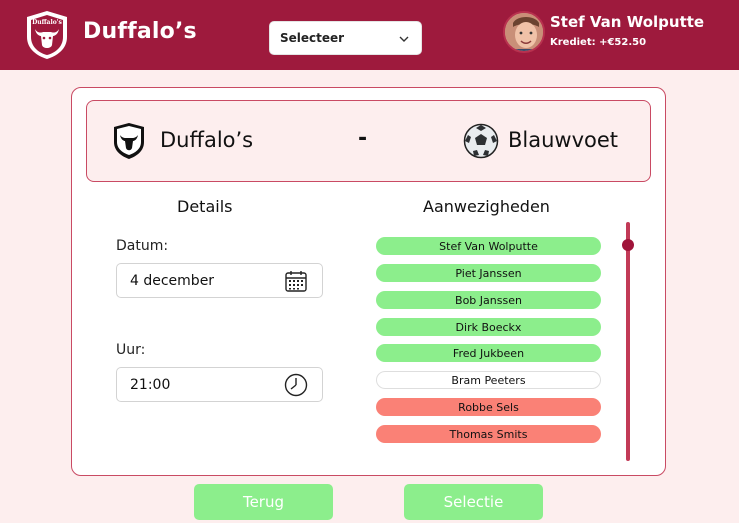 The width and height of the screenshot is (739, 523). Describe the element at coordinates (150, 384) in the screenshot. I see `time-value: 21:00` at that location.